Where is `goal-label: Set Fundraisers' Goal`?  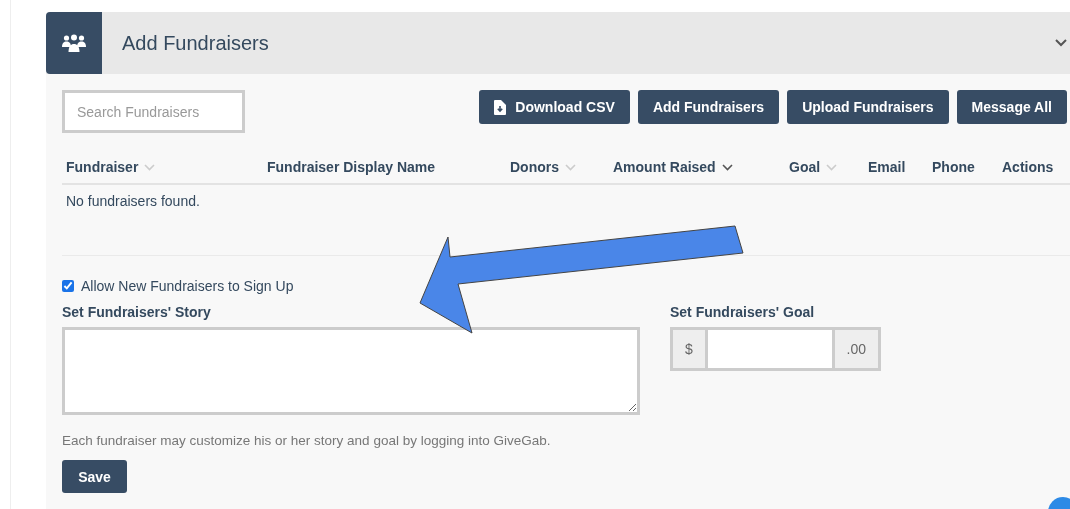 goal-label: Set Fundraisers' Goal is located at coordinates (743, 312).